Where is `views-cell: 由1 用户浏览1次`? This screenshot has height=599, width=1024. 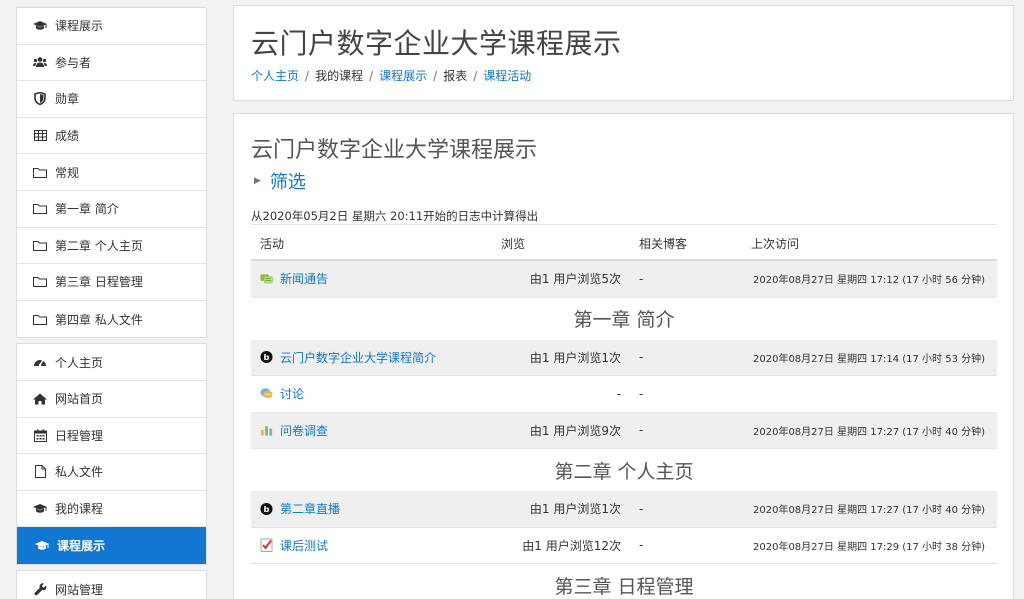
views-cell: 由1 用户浏览1次 is located at coordinates (575, 509).